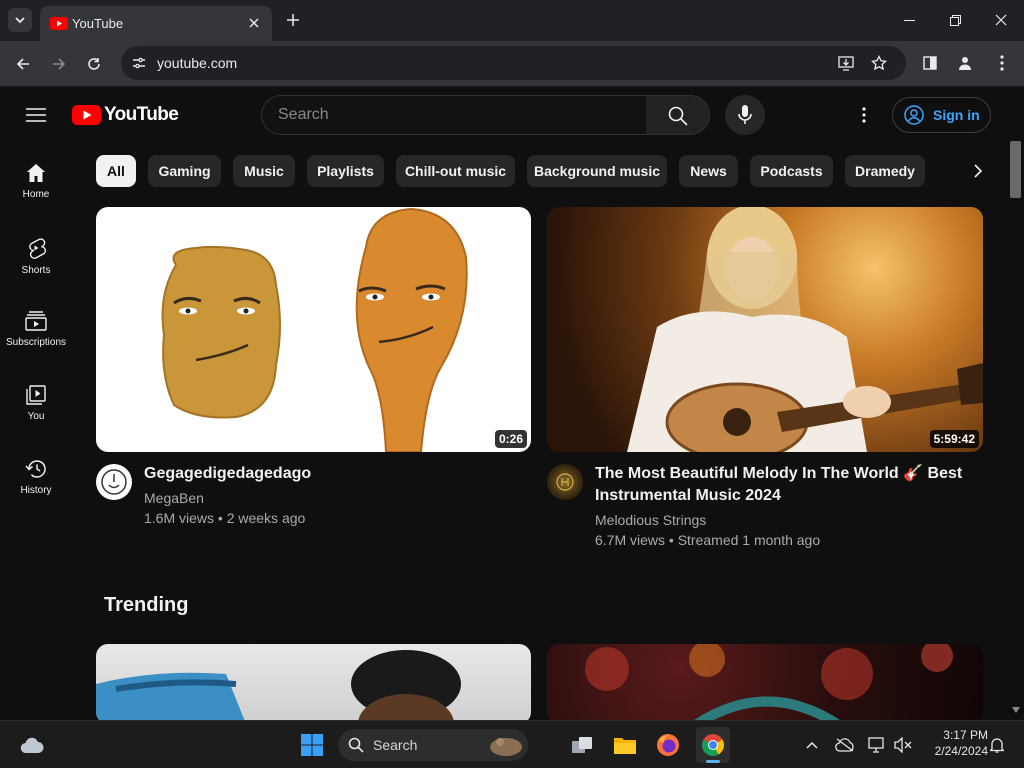  I want to click on browser-toolbar: youtube.com, so click(512, 64).